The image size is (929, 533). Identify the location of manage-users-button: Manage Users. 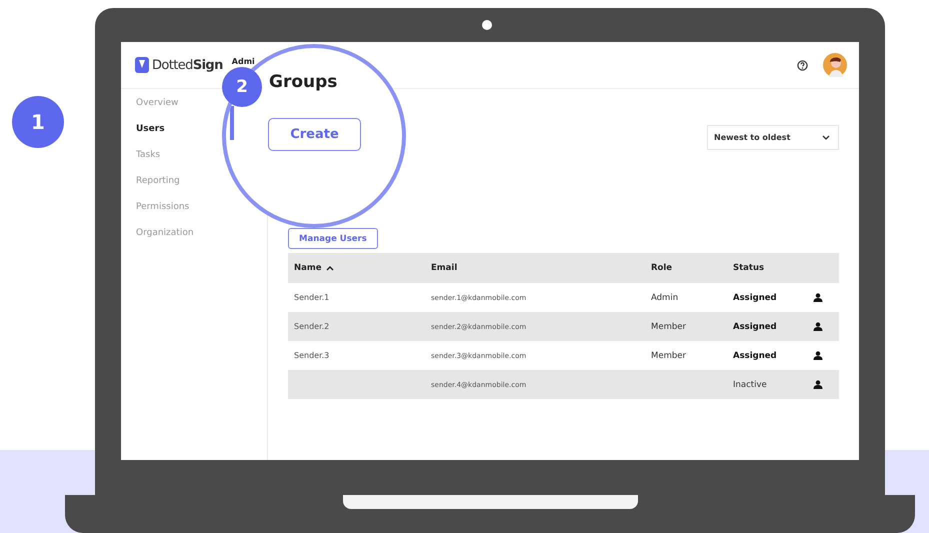
(333, 238).